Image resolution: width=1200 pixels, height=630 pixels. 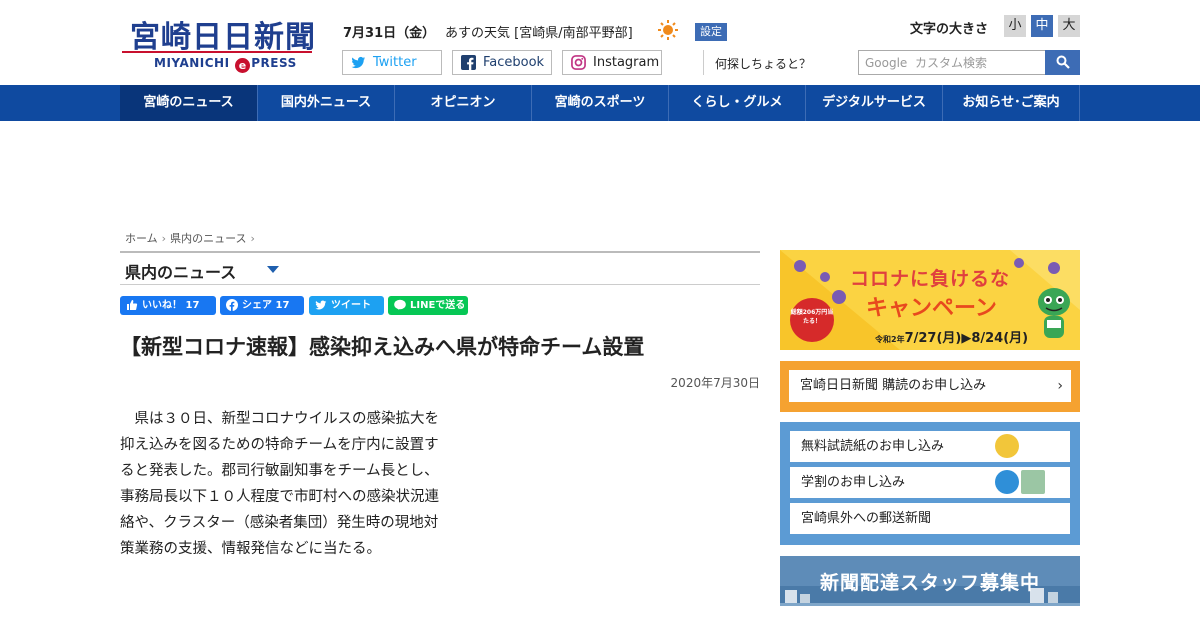 I want to click on twitter-follow-button: Twitter, so click(x=392, y=62).